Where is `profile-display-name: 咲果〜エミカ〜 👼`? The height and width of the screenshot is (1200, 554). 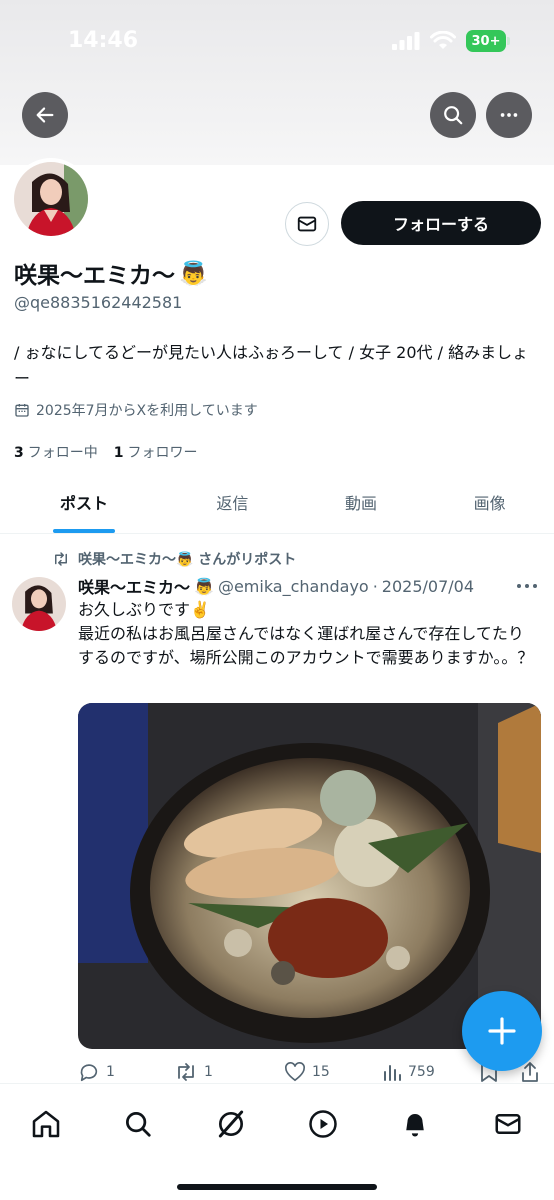
profile-display-name: 咲果〜エミカ〜 👼 is located at coordinates (111, 273).